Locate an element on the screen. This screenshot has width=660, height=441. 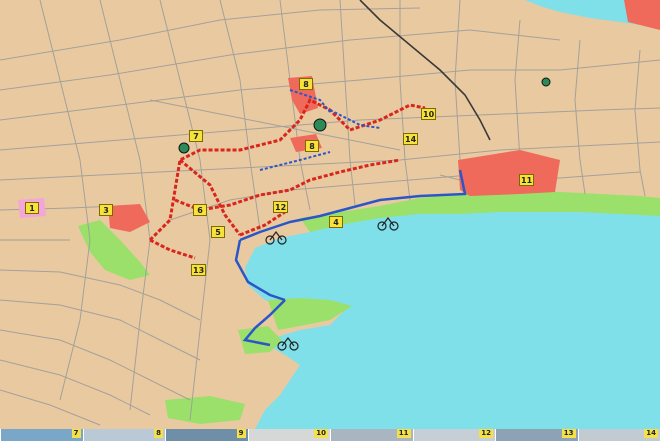
thumbnail-number: 7 is located at coordinates (76, 433).